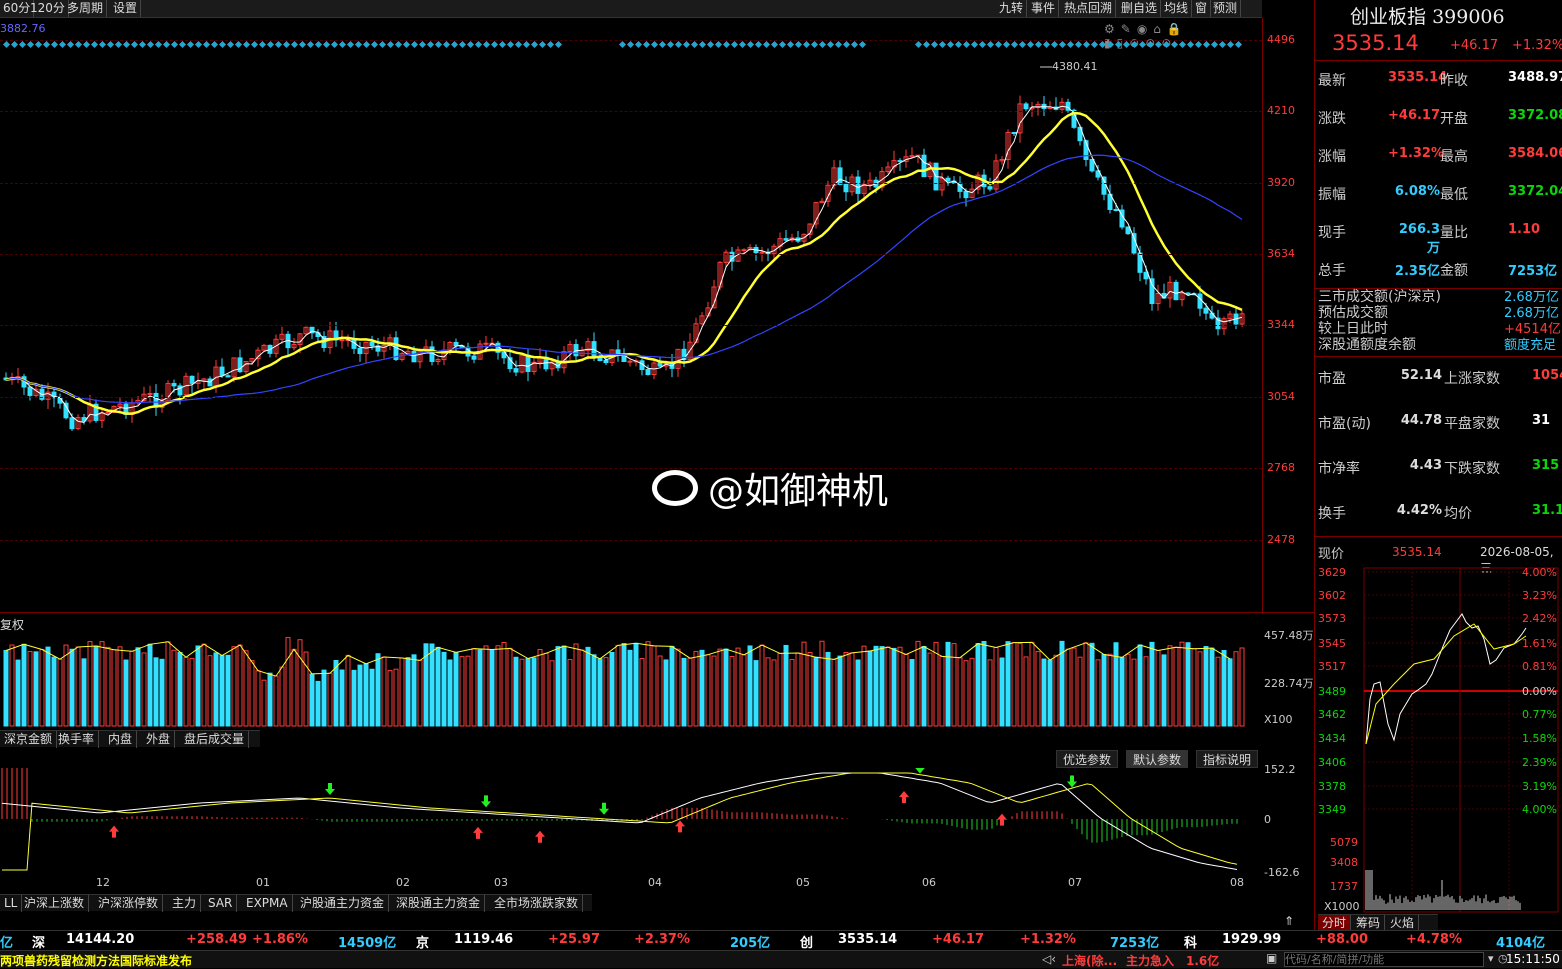 The height and width of the screenshot is (969, 1562). Describe the element at coordinates (1012, 8) in the screenshot. I see `nine-turn-button: 九转` at that location.